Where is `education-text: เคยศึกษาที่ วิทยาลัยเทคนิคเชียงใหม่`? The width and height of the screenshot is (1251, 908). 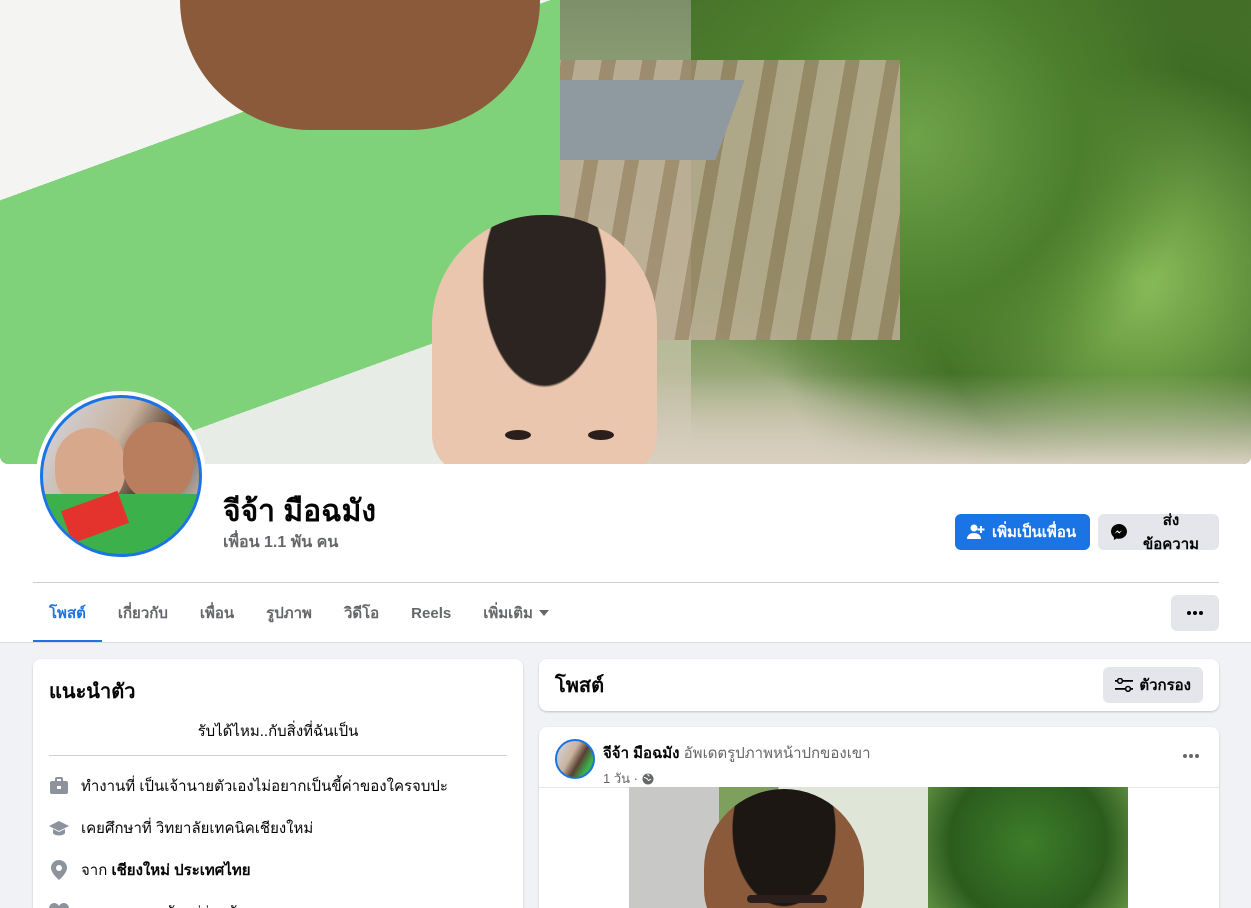
education-text: เคยศึกษาที่ วิทยาลัยเทคนิคเชียงใหม่ is located at coordinates (197, 828).